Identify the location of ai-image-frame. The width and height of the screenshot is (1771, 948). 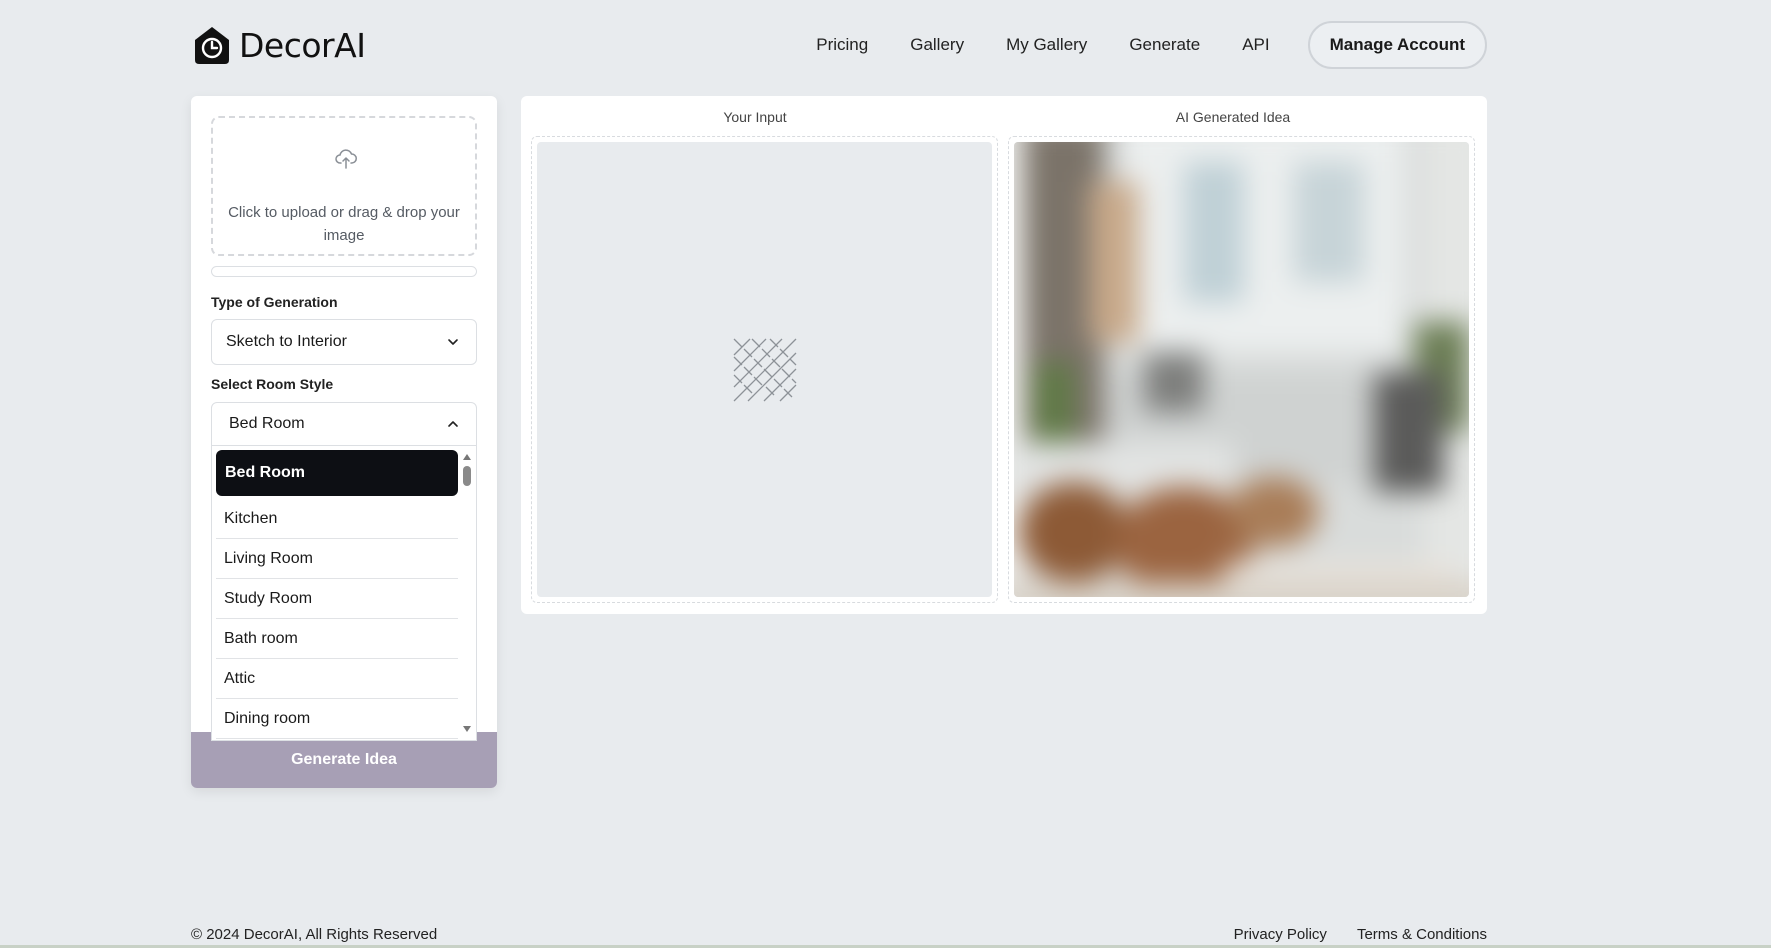
(1241, 369).